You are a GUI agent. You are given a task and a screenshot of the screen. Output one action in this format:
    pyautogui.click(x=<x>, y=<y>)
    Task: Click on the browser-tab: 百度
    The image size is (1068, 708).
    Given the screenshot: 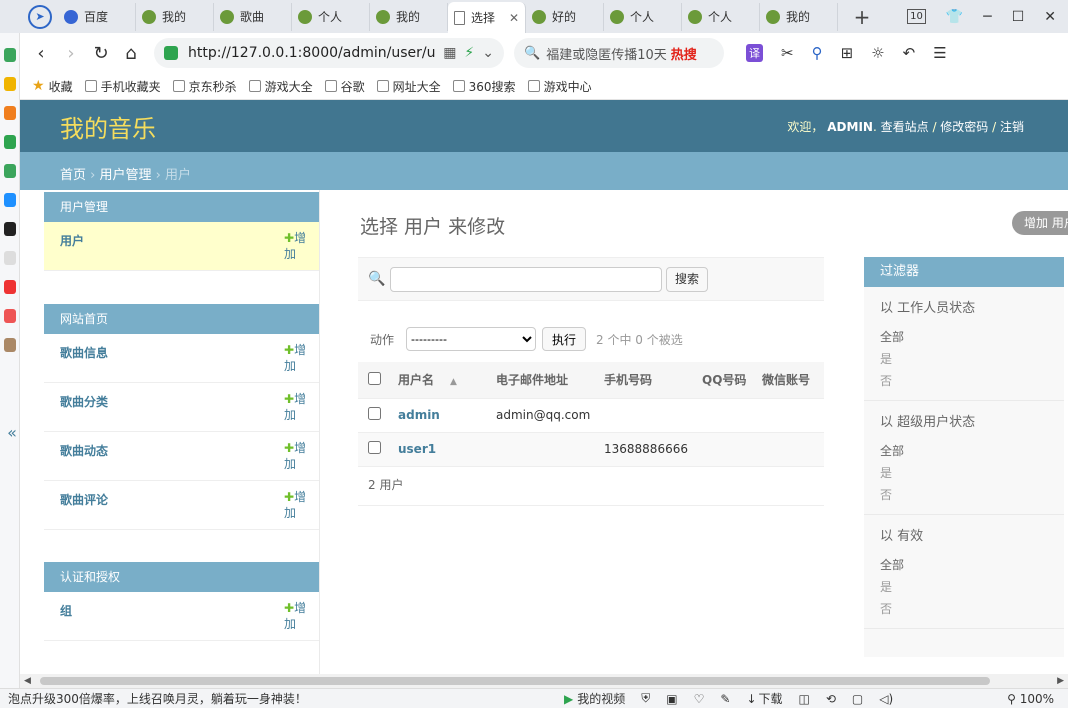 What is the action you would take?
    pyautogui.click(x=97, y=16)
    